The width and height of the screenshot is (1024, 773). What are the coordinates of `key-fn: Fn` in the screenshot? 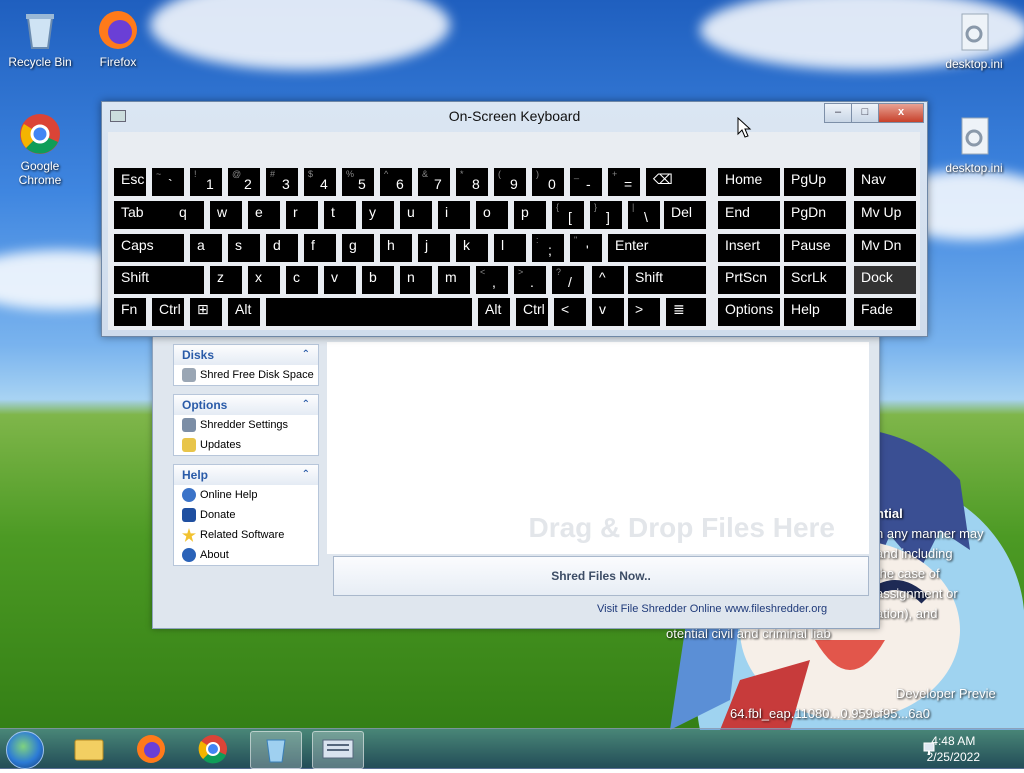 It's located at (130, 312).